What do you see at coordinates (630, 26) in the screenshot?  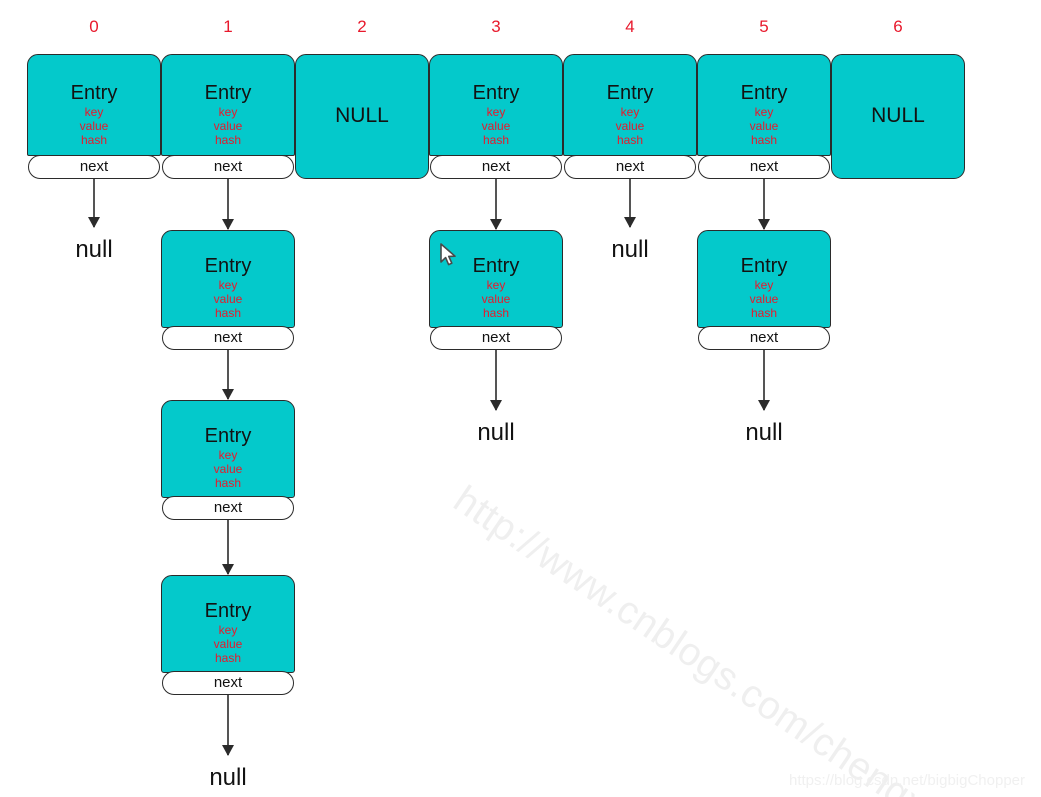 I see `bucket-index-4: 4` at bounding box center [630, 26].